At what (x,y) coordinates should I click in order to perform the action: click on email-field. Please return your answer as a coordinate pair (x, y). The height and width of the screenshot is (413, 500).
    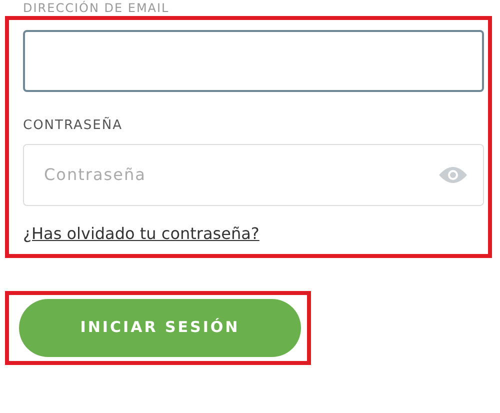
    Looking at the image, I should click on (253, 61).